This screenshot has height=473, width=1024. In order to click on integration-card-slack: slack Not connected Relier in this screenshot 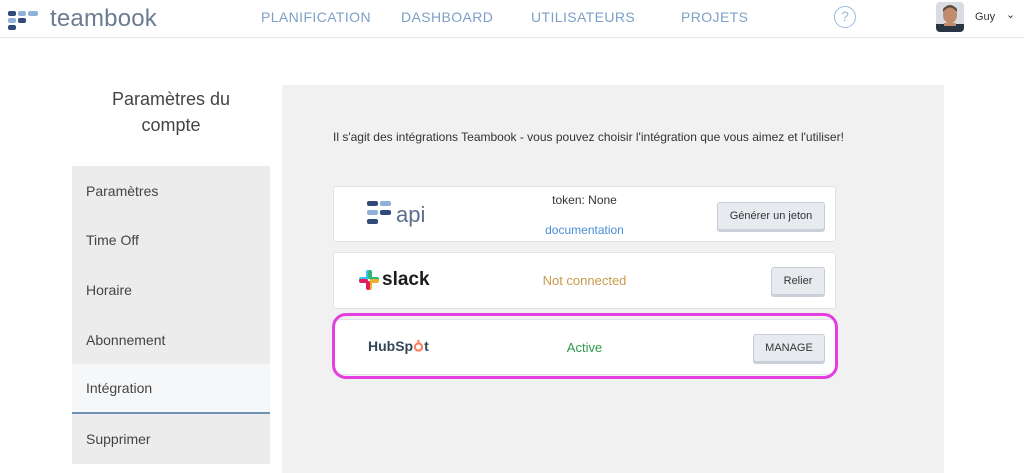, I will do `click(584, 280)`.